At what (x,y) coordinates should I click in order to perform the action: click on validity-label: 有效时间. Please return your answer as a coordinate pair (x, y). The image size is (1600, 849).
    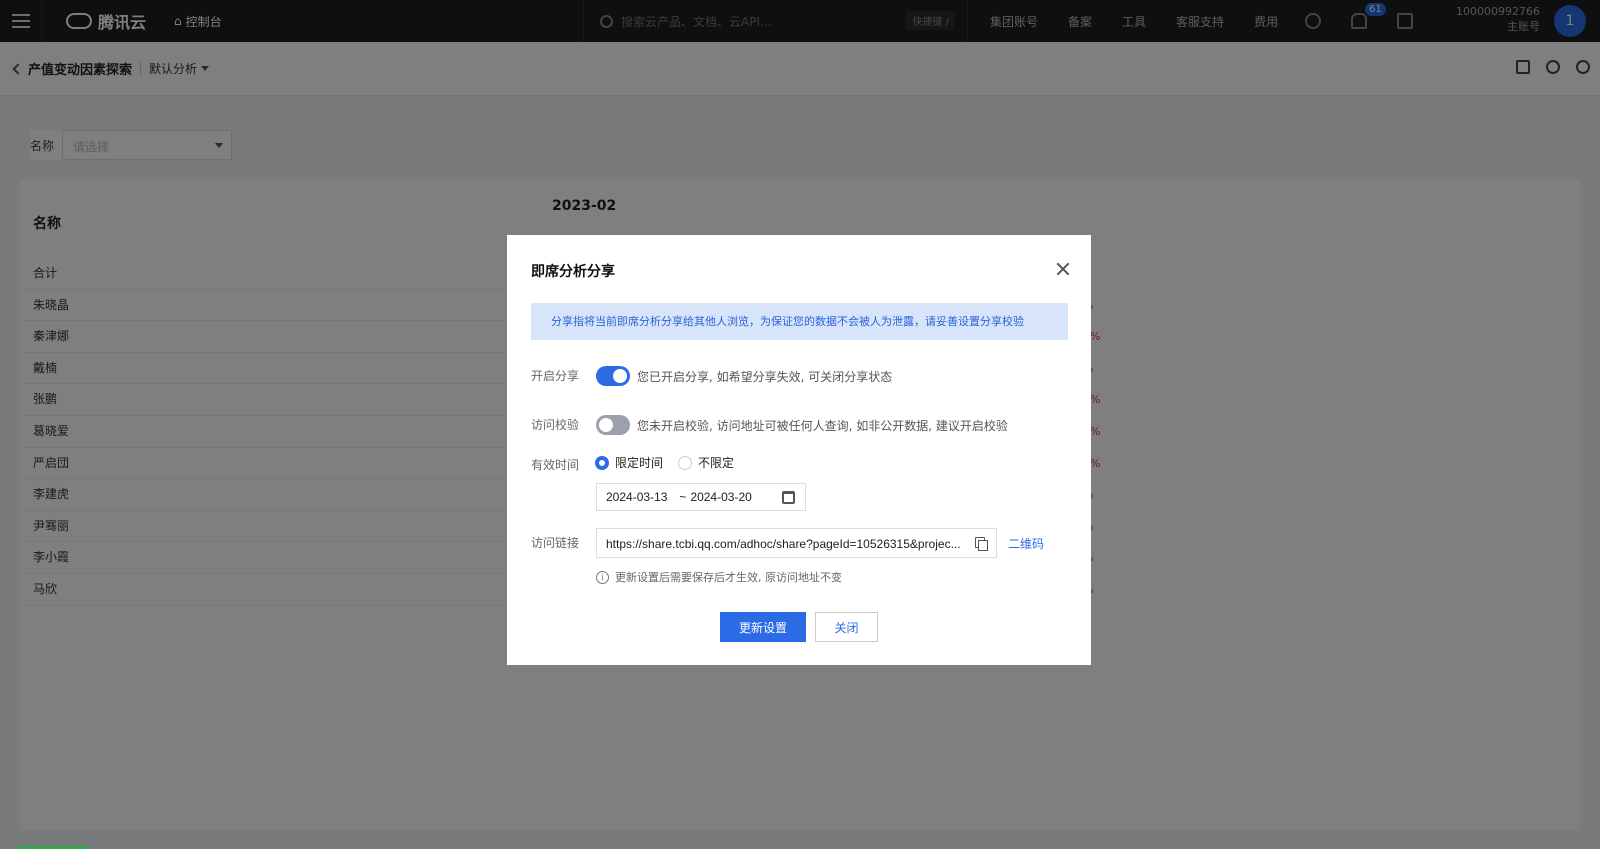
    Looking at the image, I should click on (555, 465).